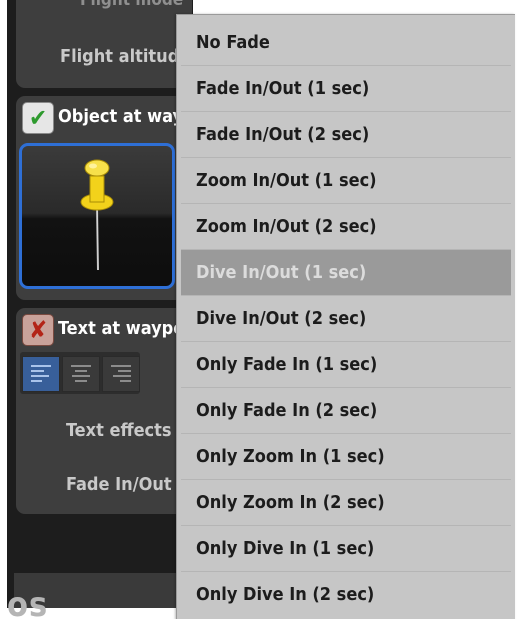 This screenshot has height=619, width=517. Describe the element at coordinates (346, 319) in the screenshot. I see `menu-item-dive-2s: Dive In/Out (2 sec)` at that location.